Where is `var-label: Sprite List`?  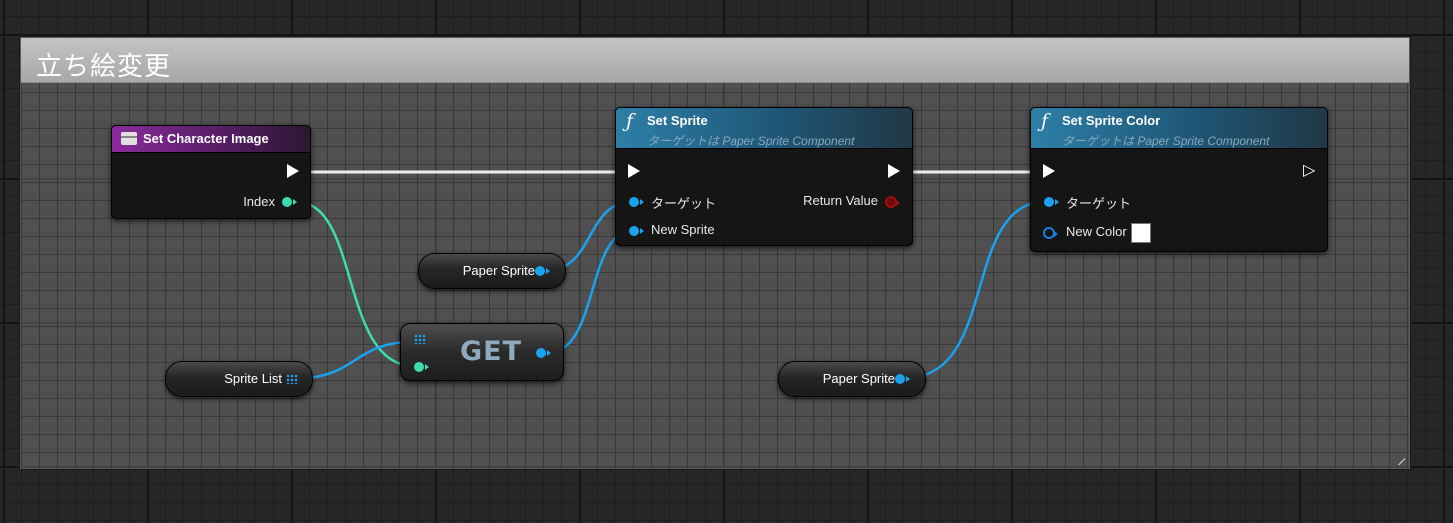 var-label: Sprite List is located at coordinates (253, 378).